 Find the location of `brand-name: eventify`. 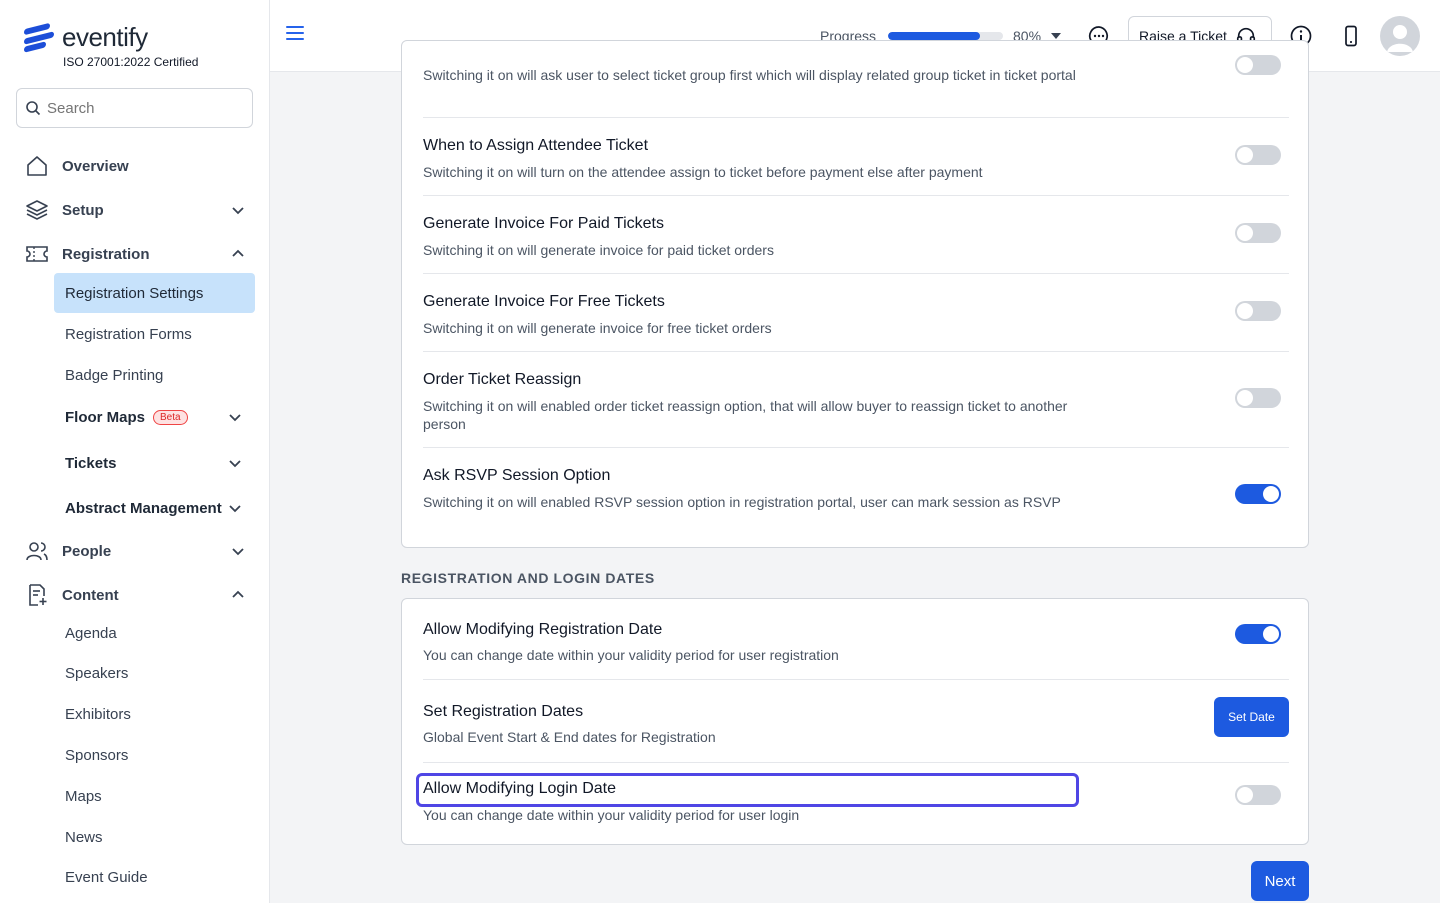

brand-name: eventify is located at coordinates (105, 37).